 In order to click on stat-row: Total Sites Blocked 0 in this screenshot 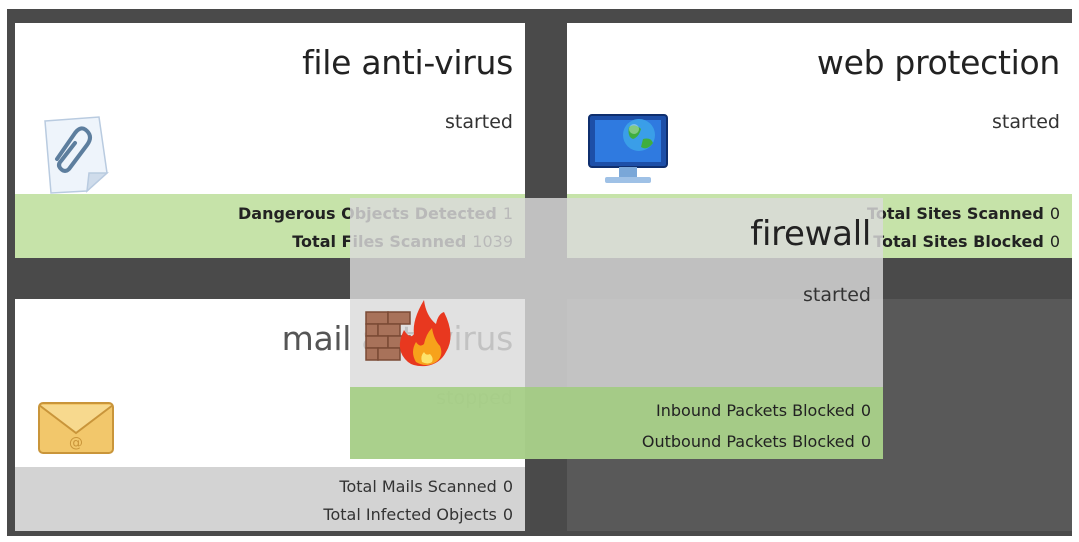, I will do `click(966, 241)`.